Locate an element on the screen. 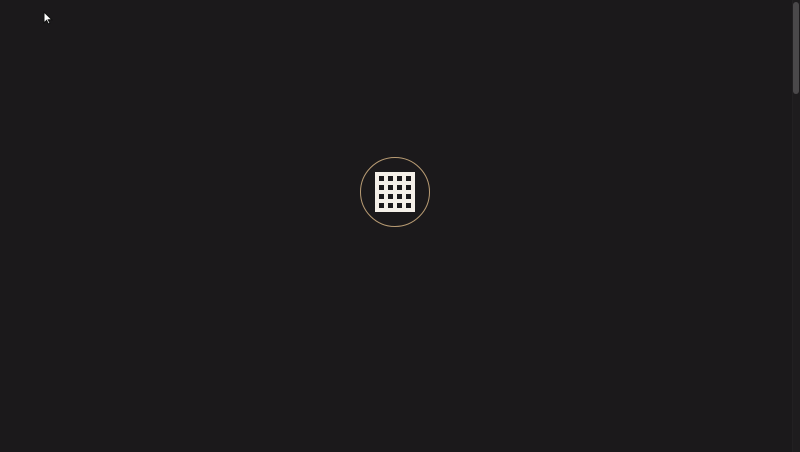 Image resolution: width=800 pixels, height=452 pixels. scrollbar-thumb is located at coordinates (796, 48).